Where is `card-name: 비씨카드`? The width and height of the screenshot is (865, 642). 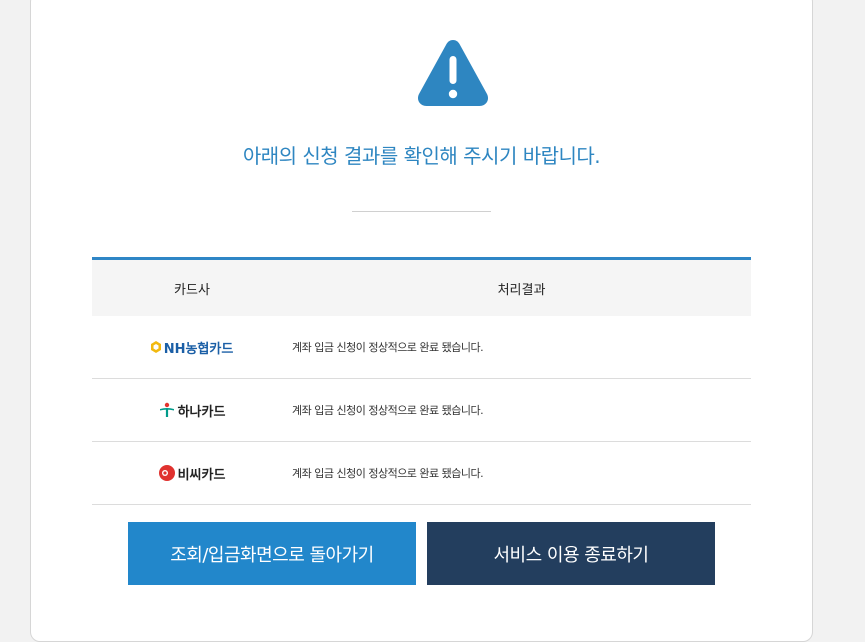
card-name: 비씨카드 is located at coordinates (201, 475).